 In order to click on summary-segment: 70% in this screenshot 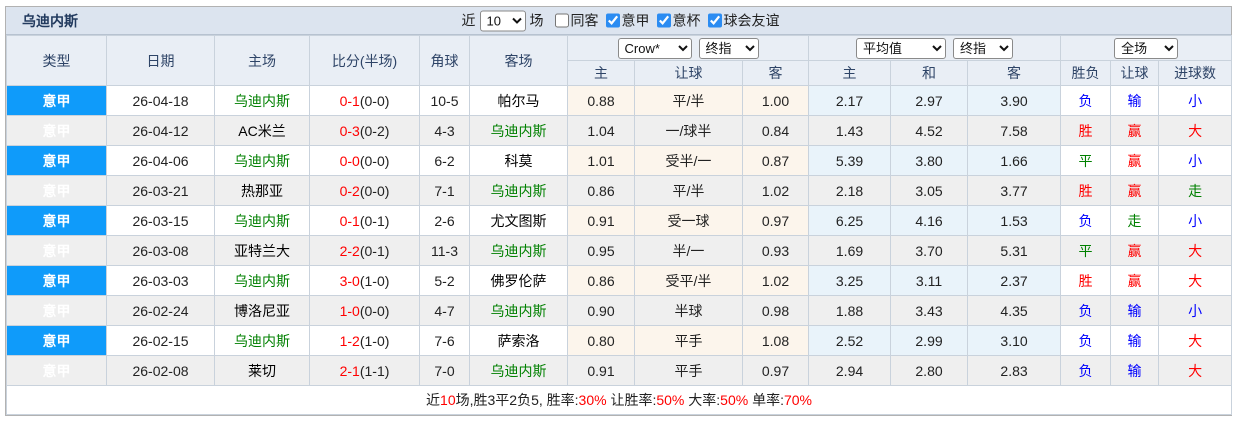, I will do `click(798, 400)`.